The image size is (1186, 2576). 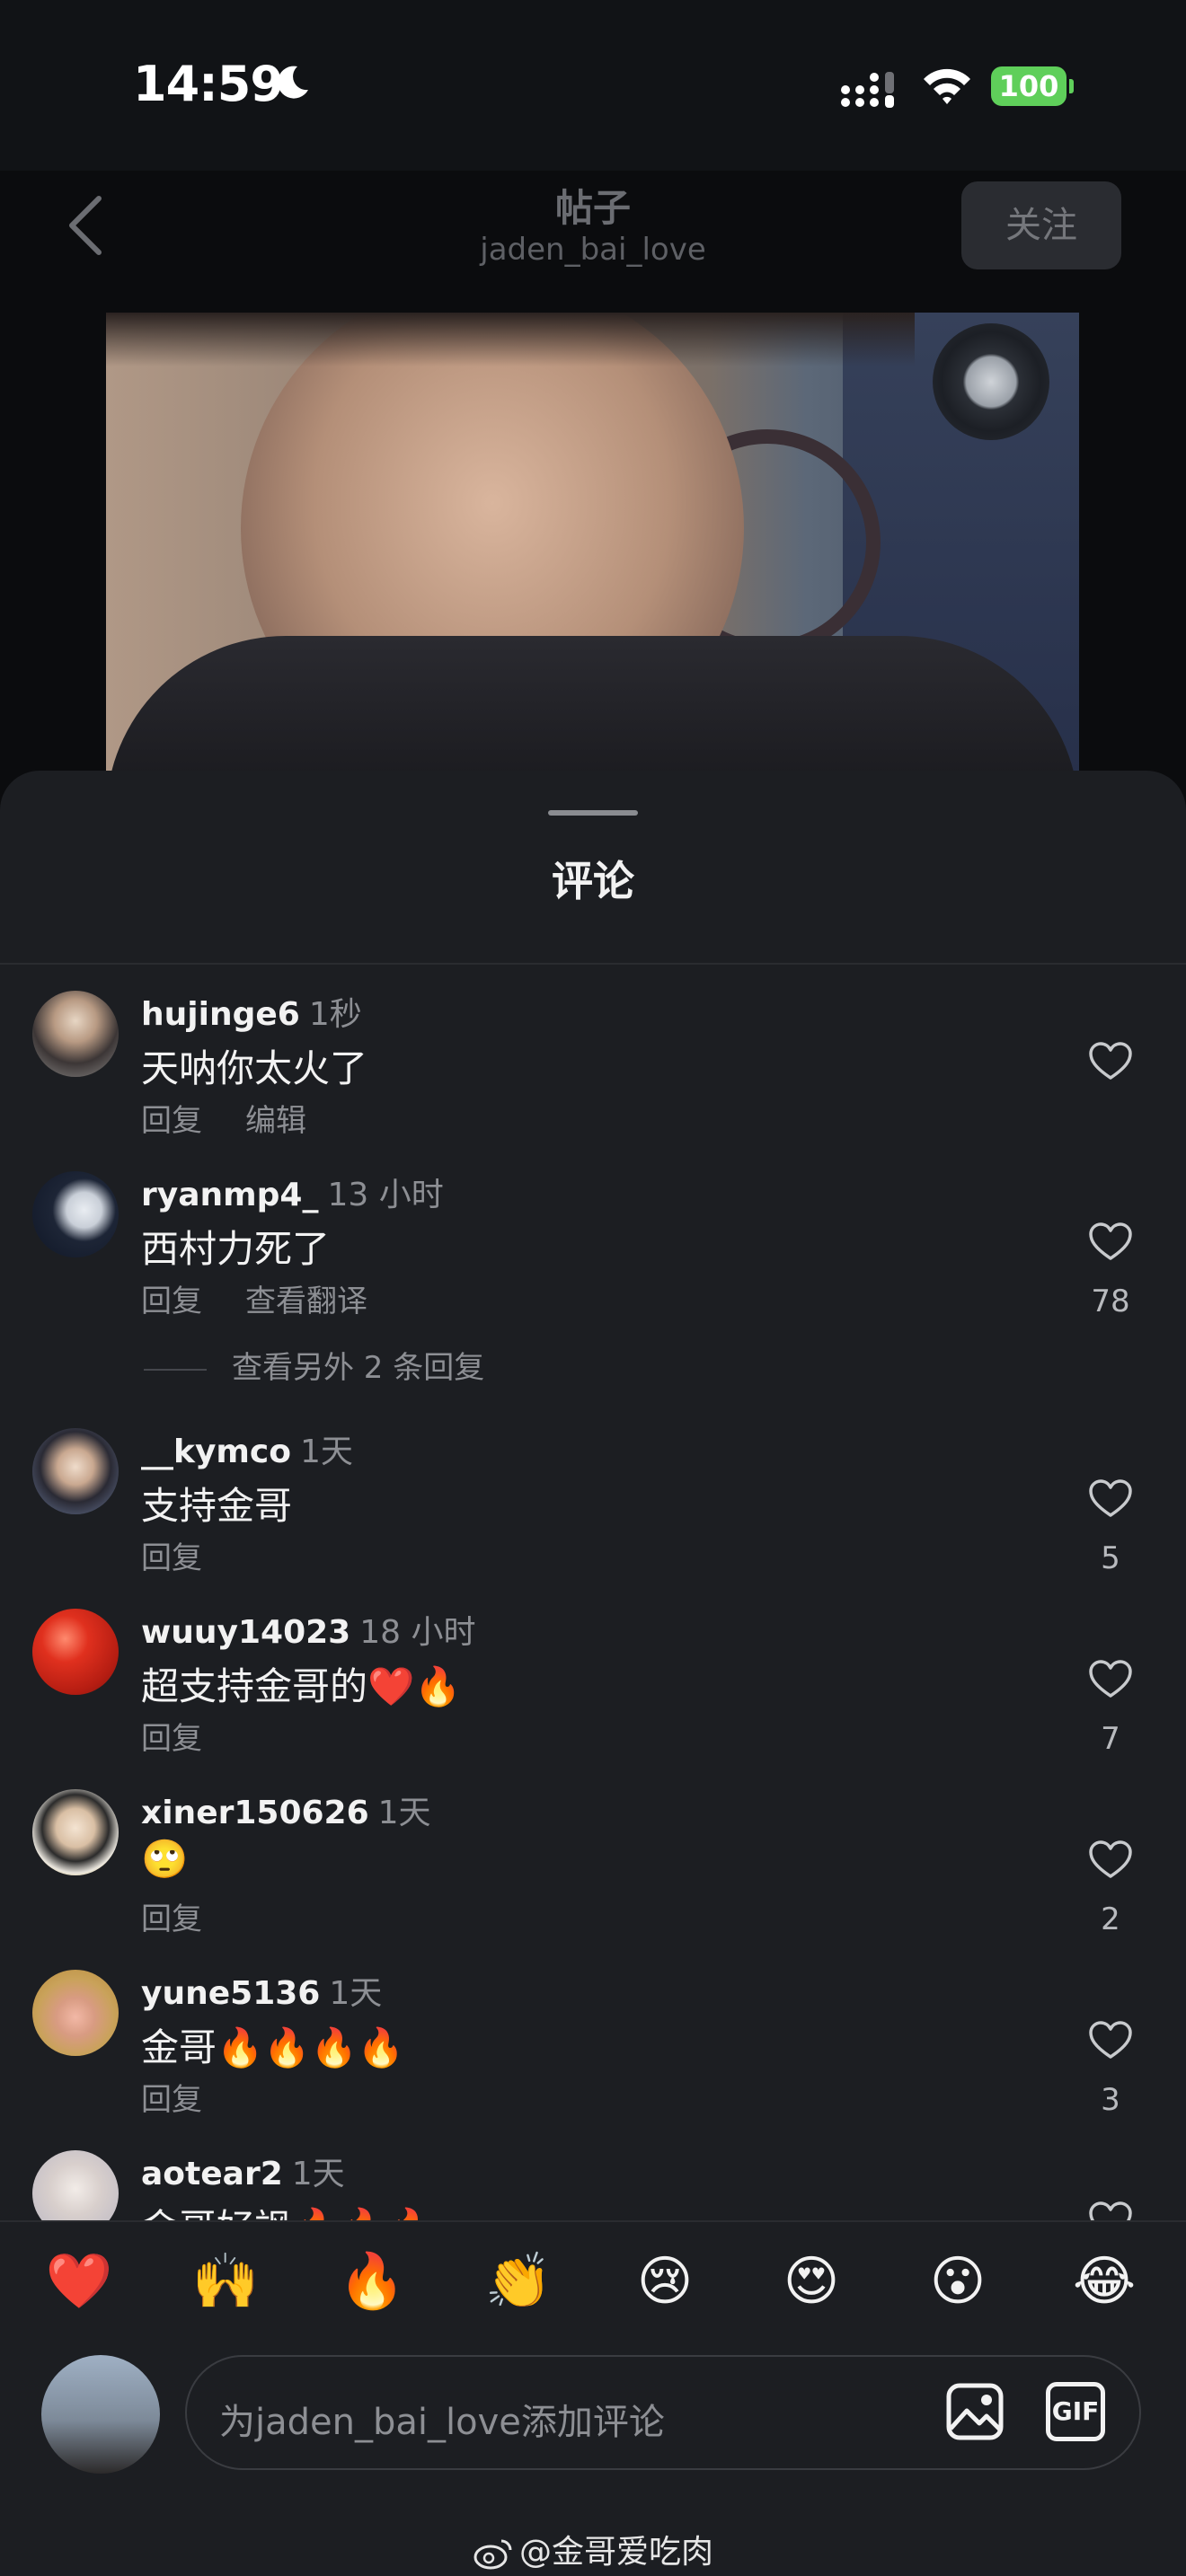 I want to click on watermark: @金哥爱吃肉, so click(x=593, y=2549).